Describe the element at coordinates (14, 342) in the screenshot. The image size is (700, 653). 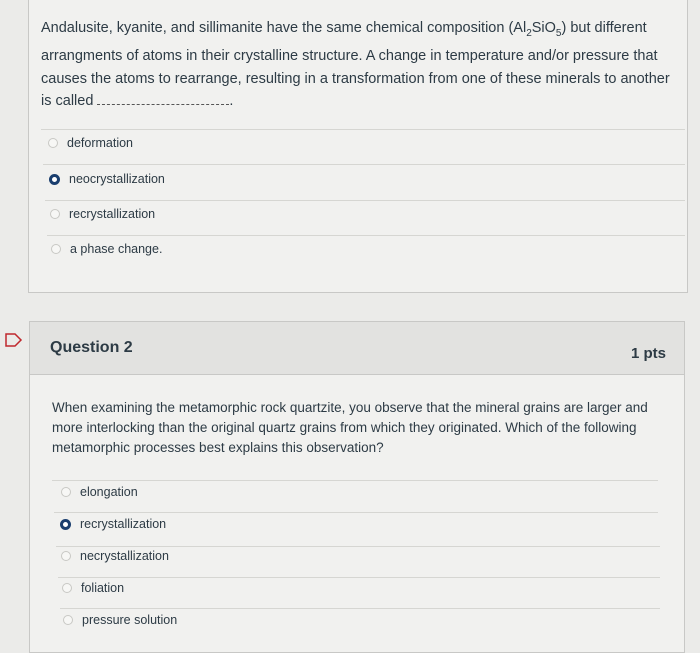
I see `bookmark-icon` at that location.